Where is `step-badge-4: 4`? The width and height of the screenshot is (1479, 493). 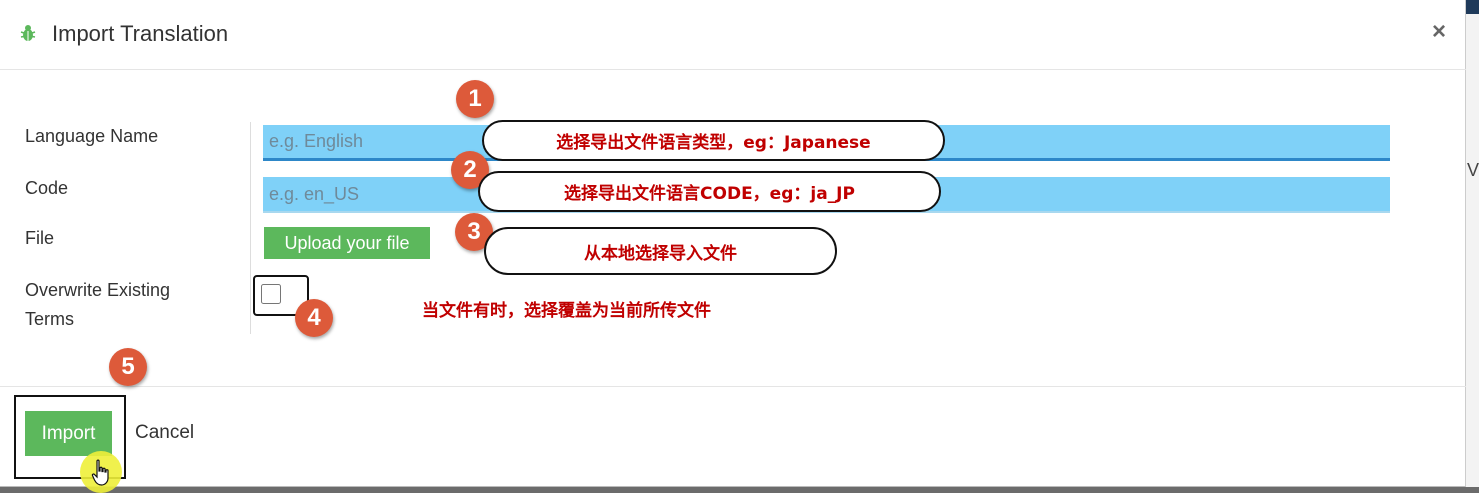
step-badge-4: 4 is located at coordinates (314, 318).